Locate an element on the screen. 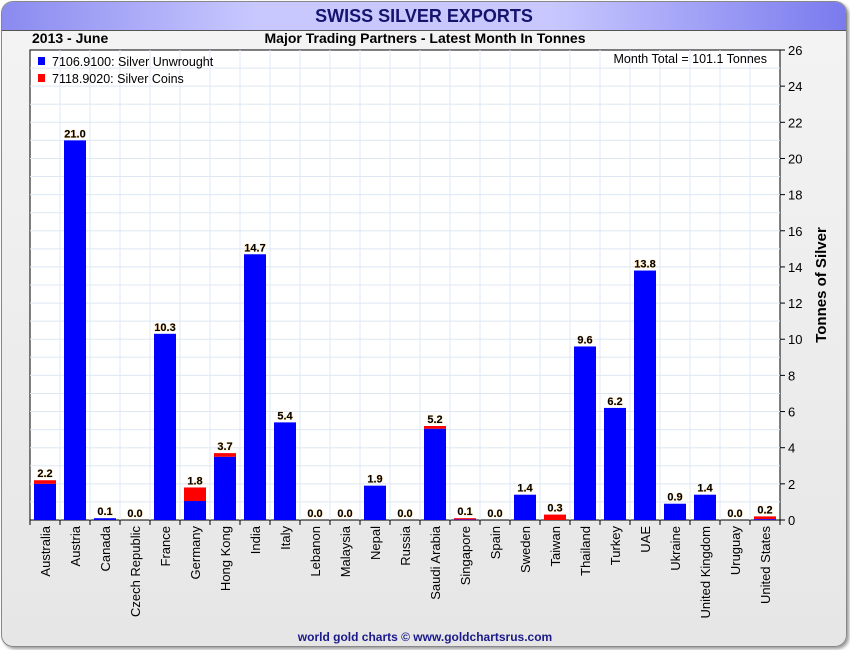 The image size is (850, 650). x-tick-label: UAE is located at coordinates (645, 539).